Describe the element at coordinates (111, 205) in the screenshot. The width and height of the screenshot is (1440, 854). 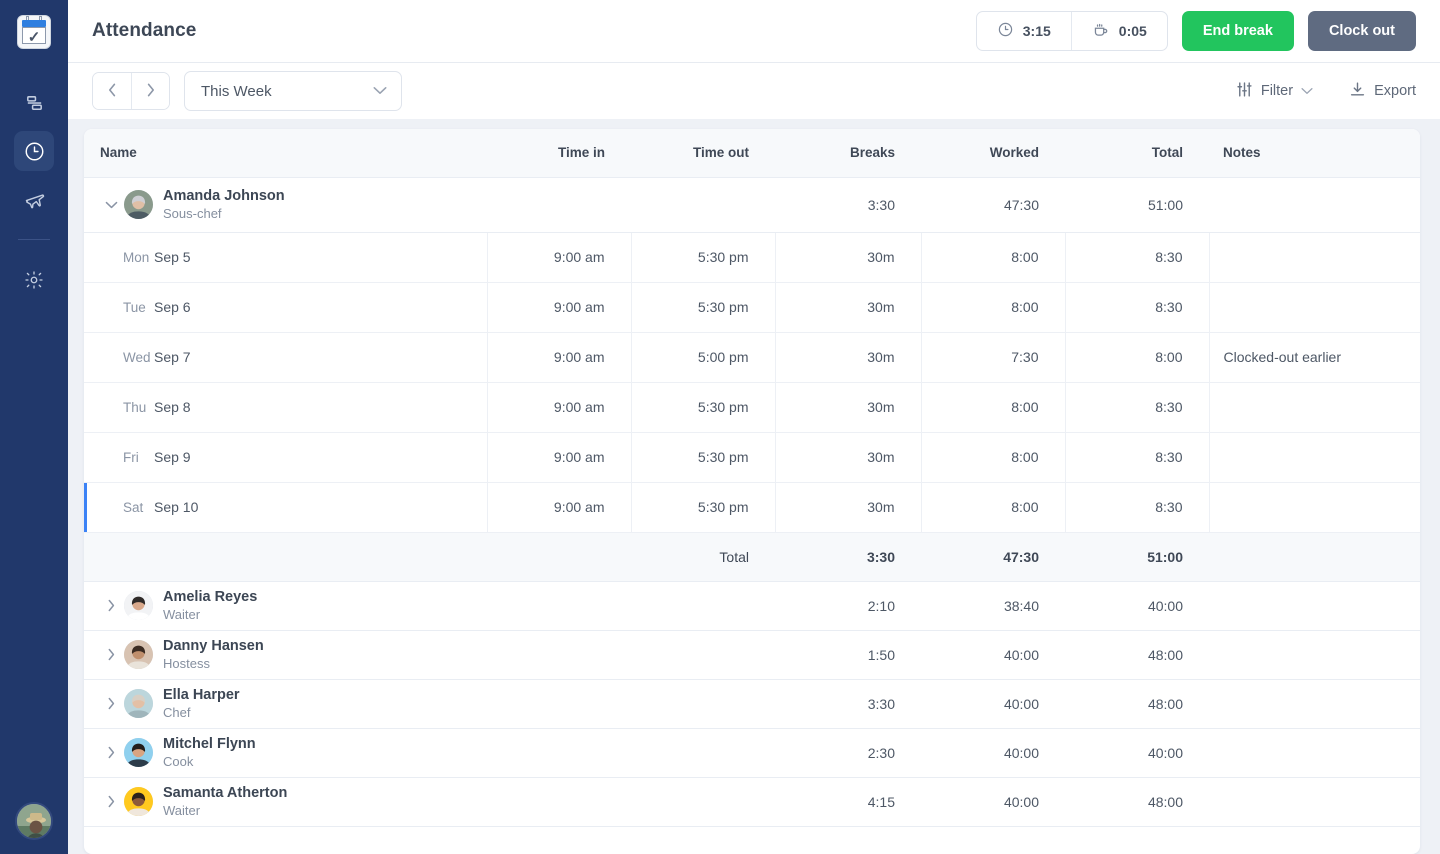
I see `collapse-toggle` at that location.